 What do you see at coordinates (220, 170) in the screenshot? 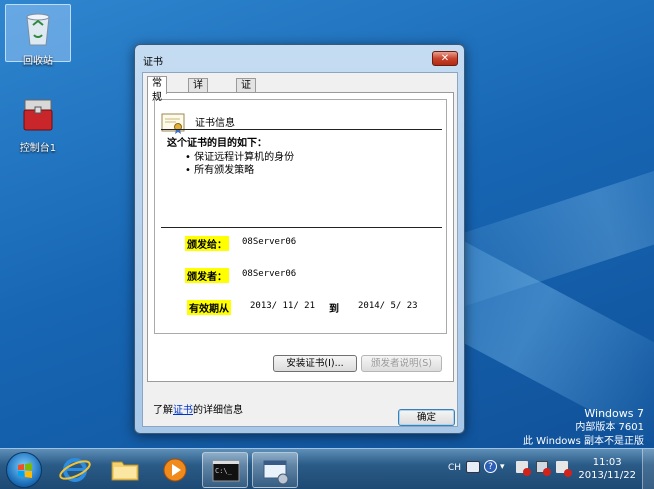
I see `purpose-item: • 所有颁发策略` at bounding box center [220, 170].